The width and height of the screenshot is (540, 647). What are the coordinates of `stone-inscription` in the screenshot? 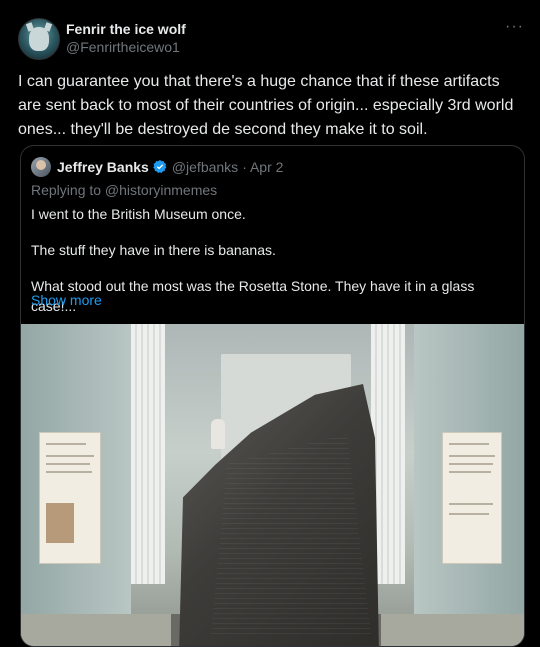 It's located at (291, 534).